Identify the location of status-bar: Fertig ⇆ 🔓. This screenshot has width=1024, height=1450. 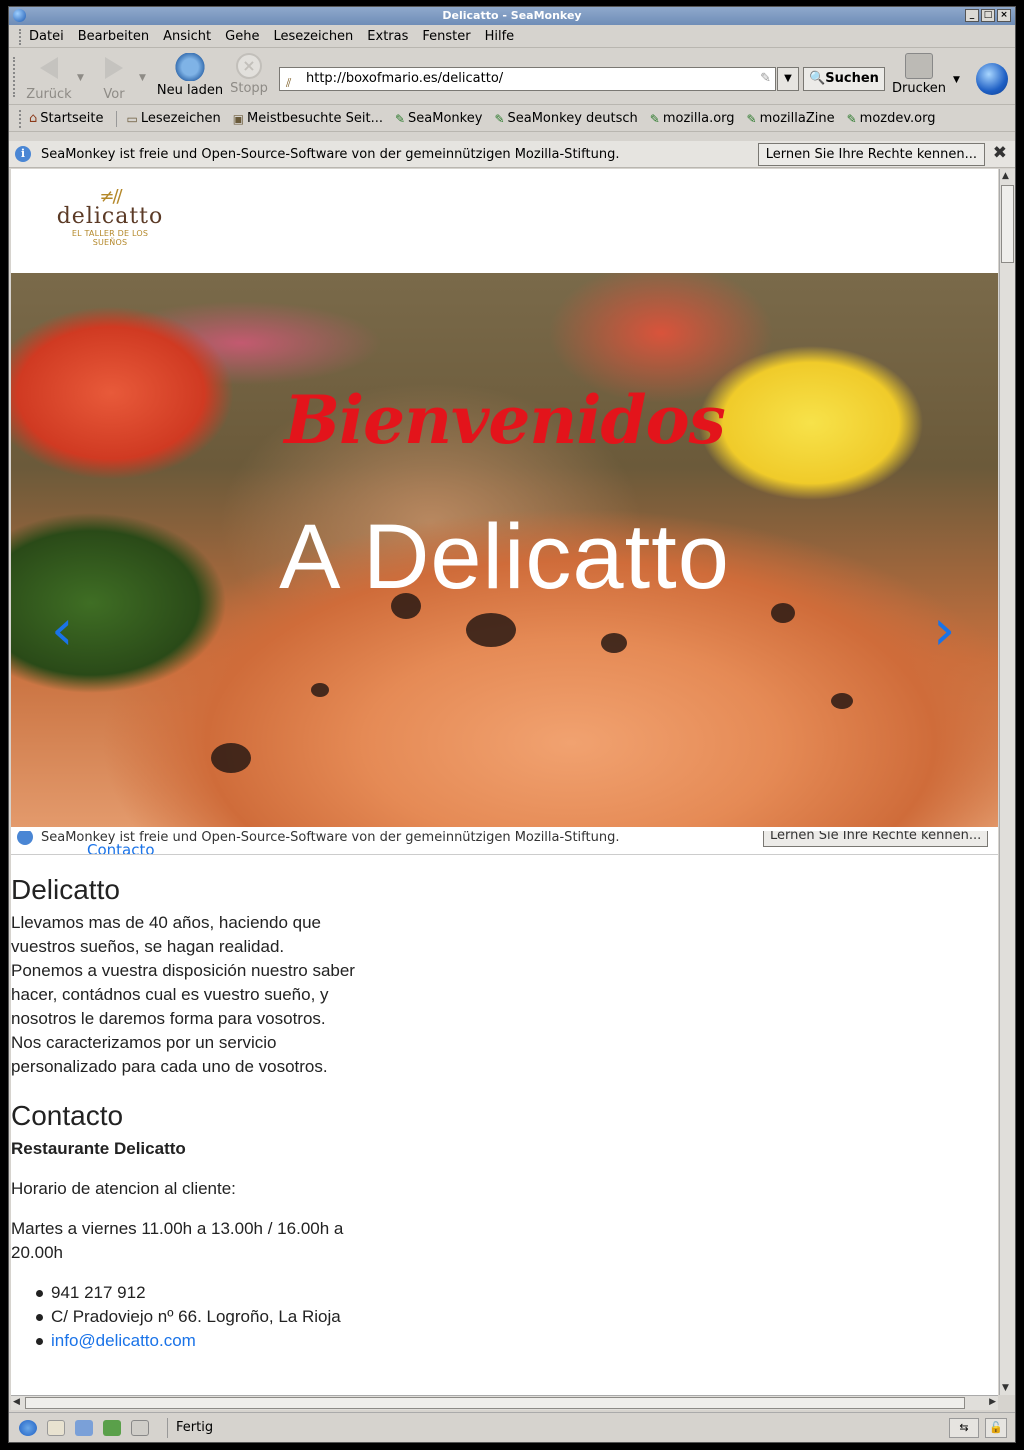
(512, 1427).